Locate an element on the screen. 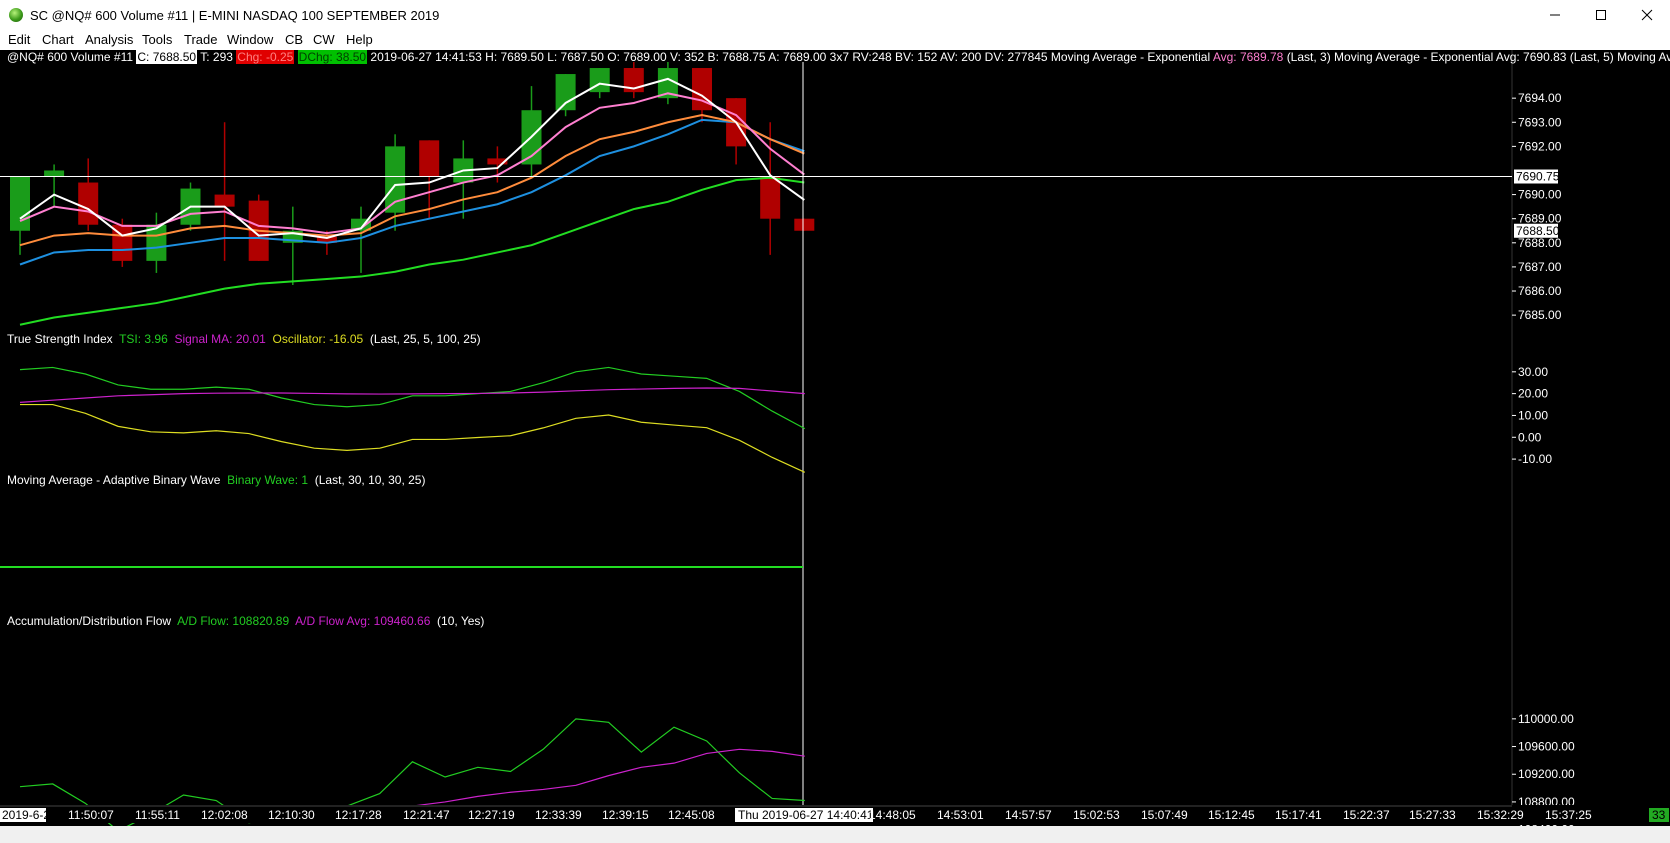  ma1-params: (Last, 3) is located at coordinates (1308, 57).